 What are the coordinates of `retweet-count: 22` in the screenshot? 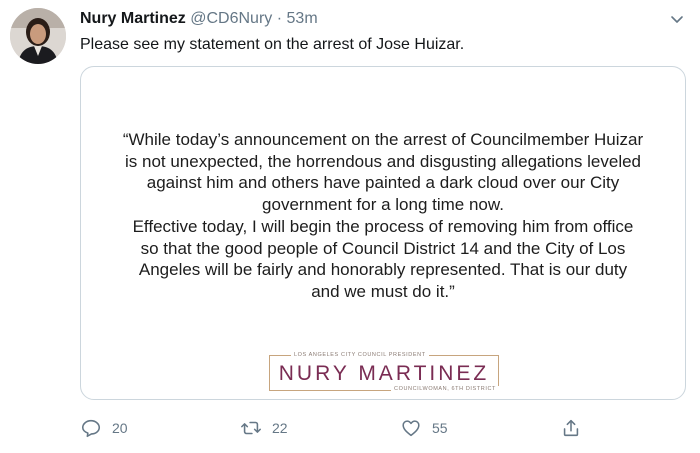 It's located at (280, 428).